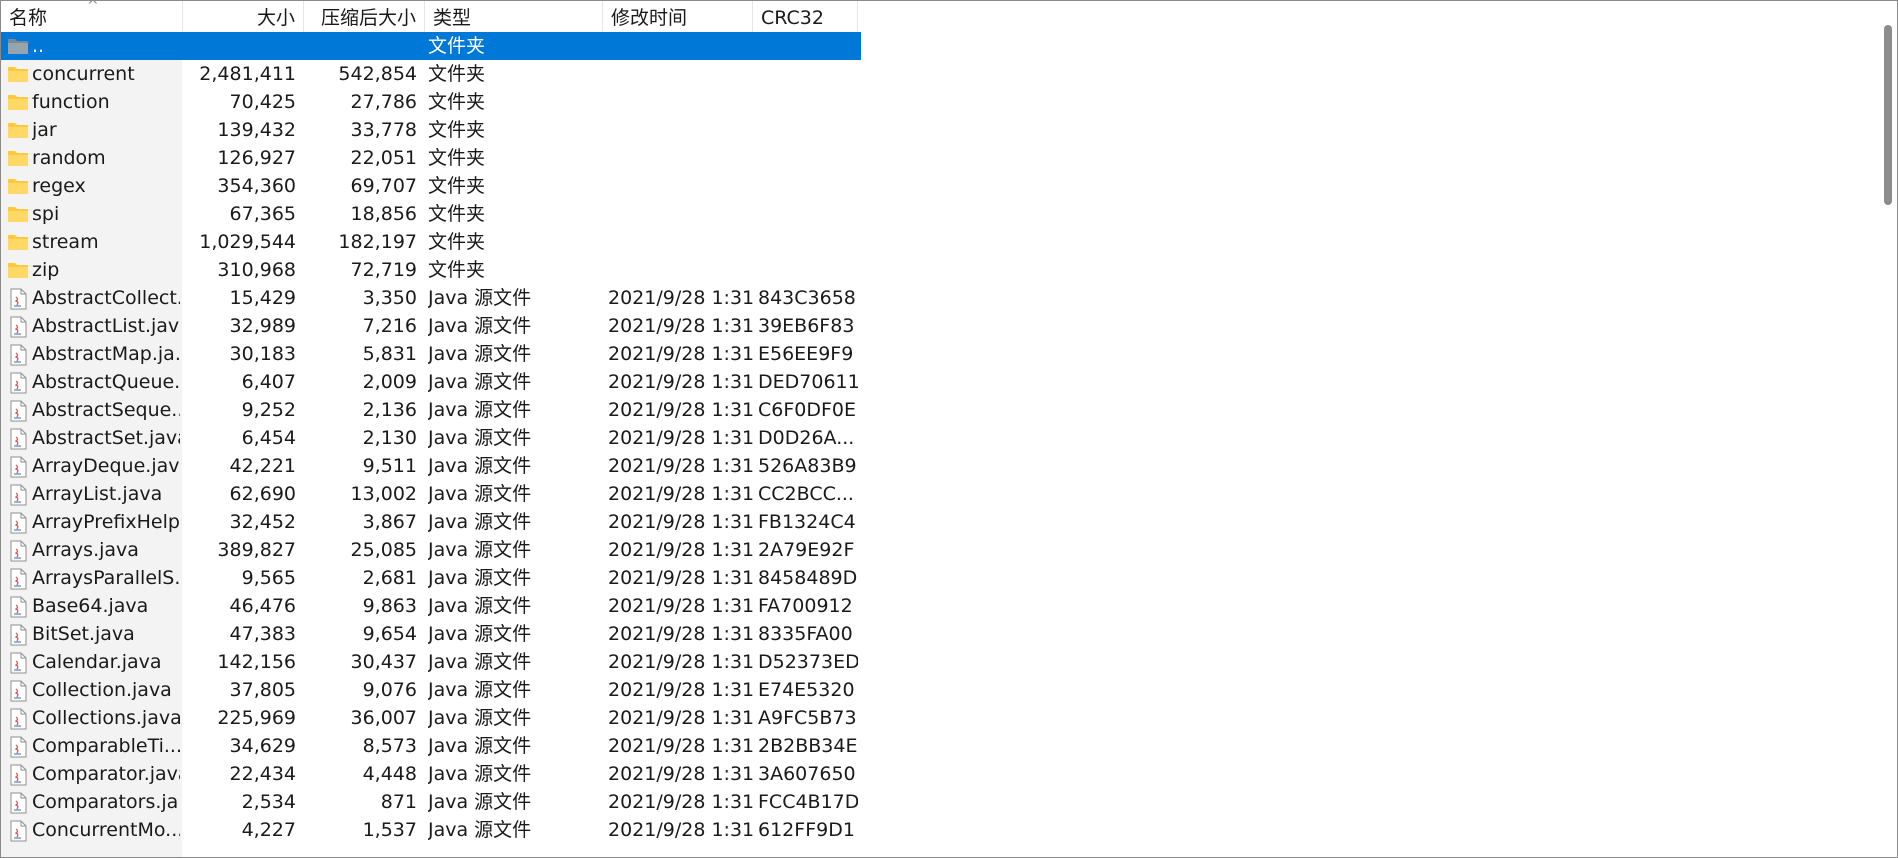 The width and height of the screenshot is (1898, 858). Describe the element at coordinates (93, 7) in the screenshot. I see `sort-ascending-icon: ^` at that location.